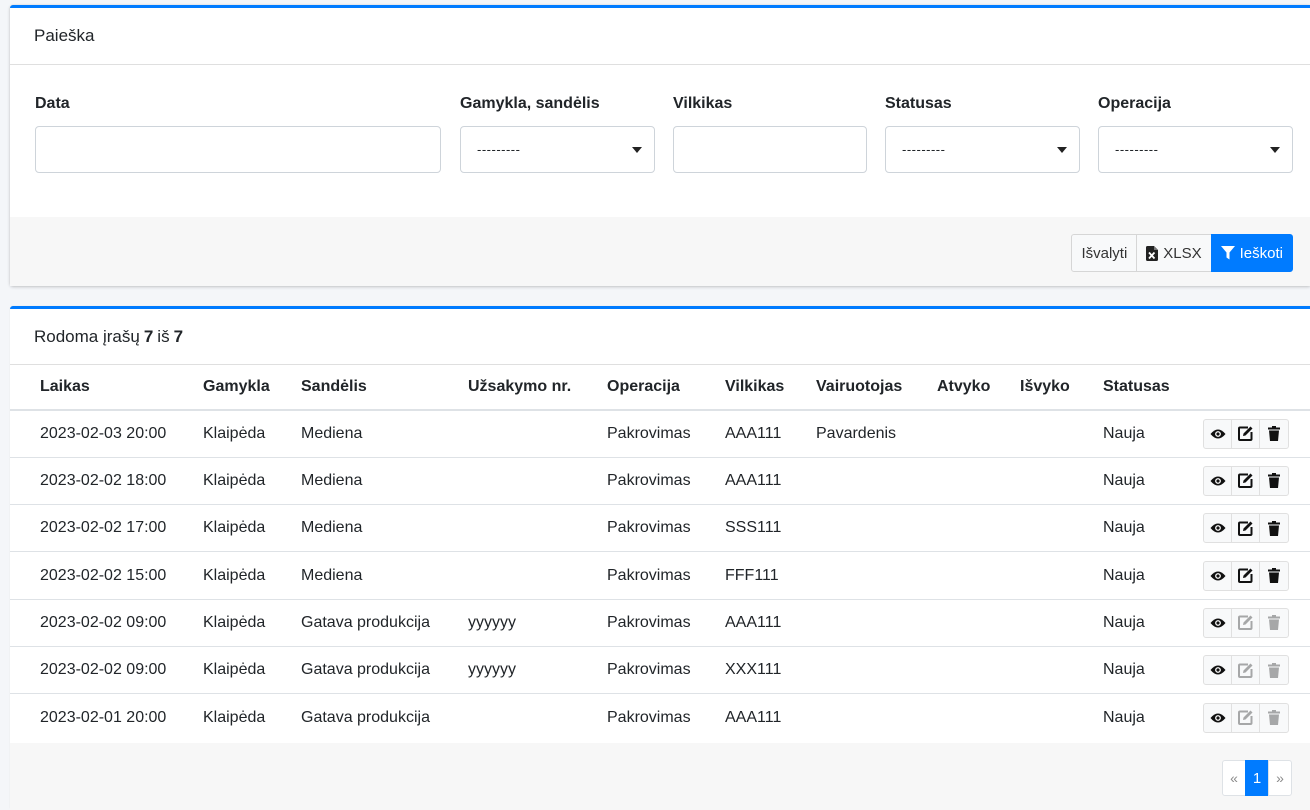  Describe the element at coordinates (1153, 434) in the screenshot. I see `cell-status: Nauja` at that location.